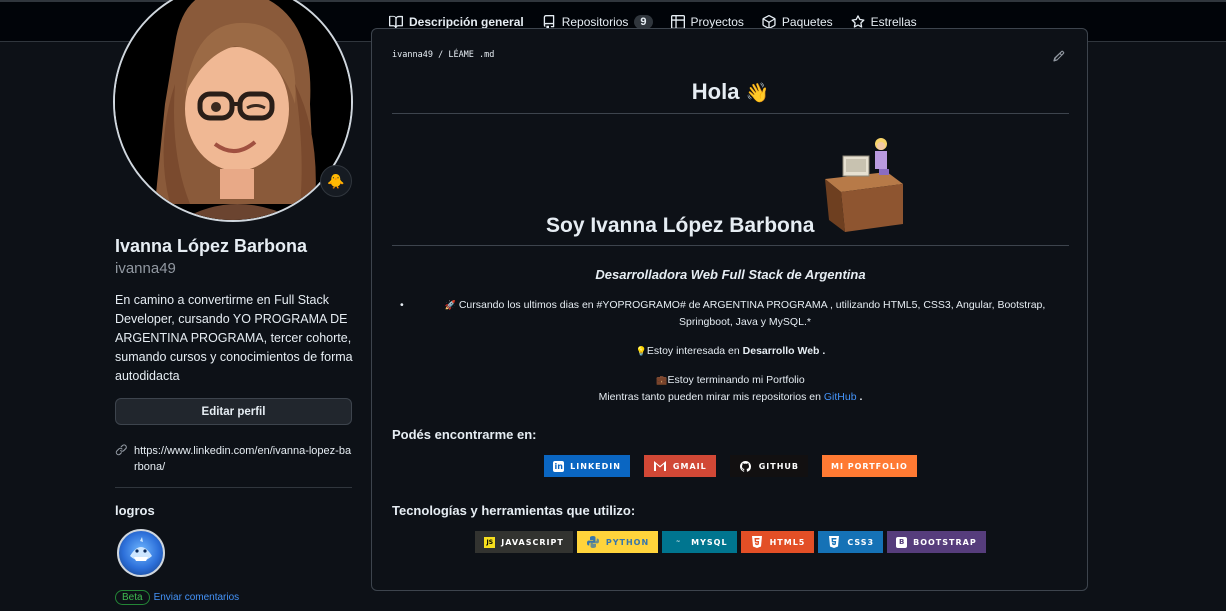 The image size is (1226, 611). What do you see at coordinates (824, 351) in the screenshot?
I see `interest-suffix: .` at bounding box center [824, 351].